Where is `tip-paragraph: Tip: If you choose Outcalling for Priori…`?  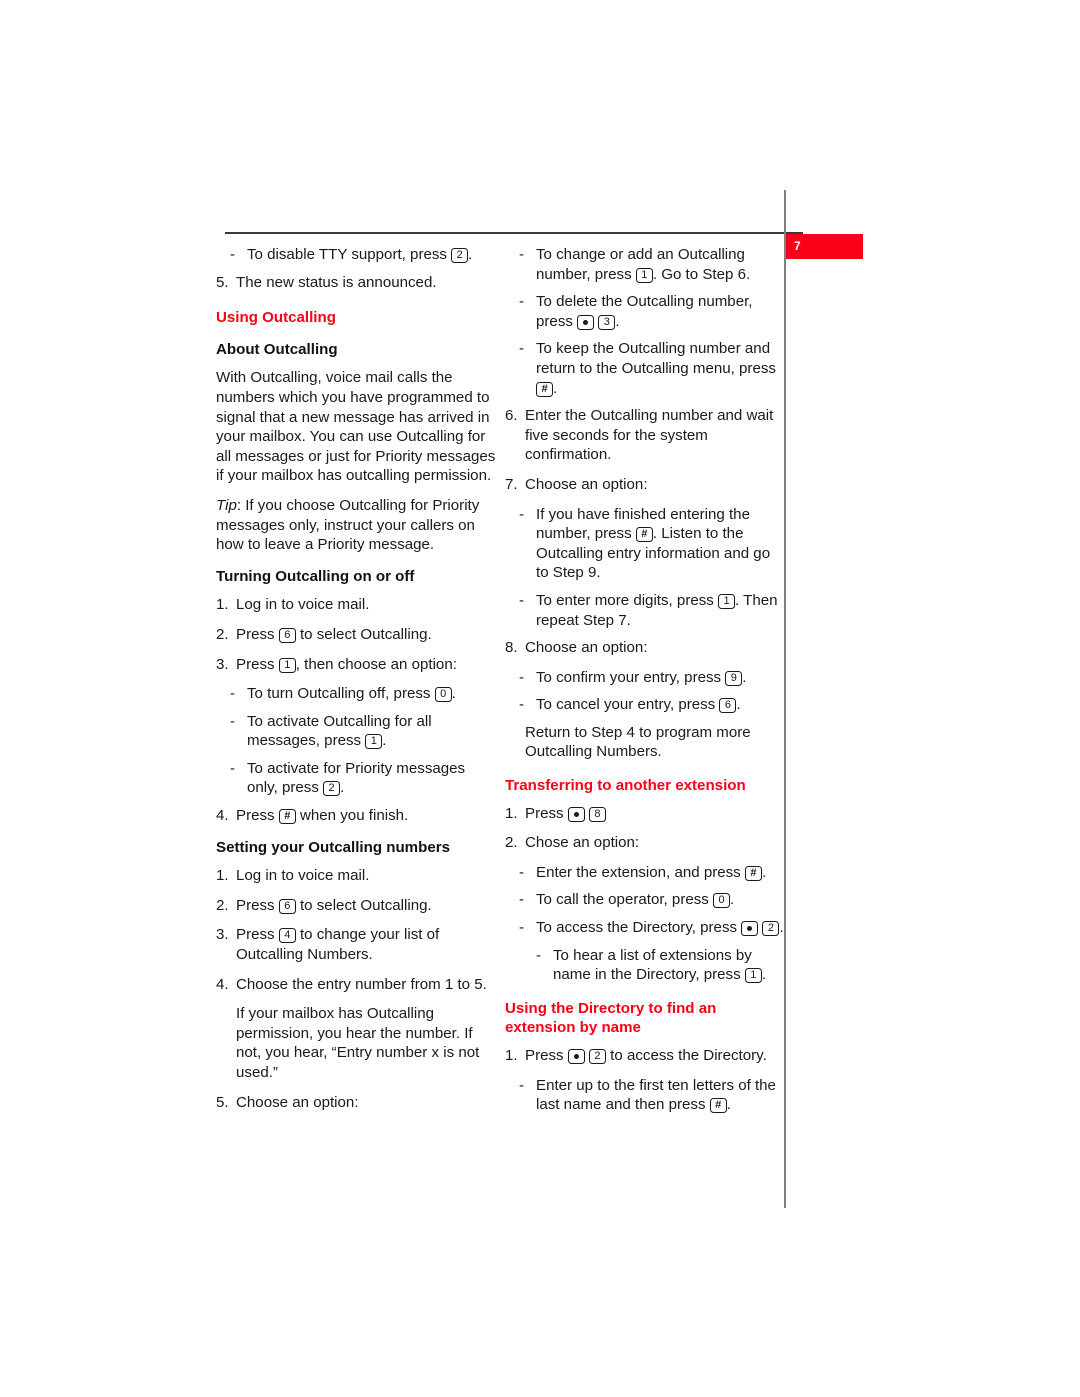
tip-paragraph: Tip: If you choose Outcalling for Priori… is located at coordinates (356, 525).